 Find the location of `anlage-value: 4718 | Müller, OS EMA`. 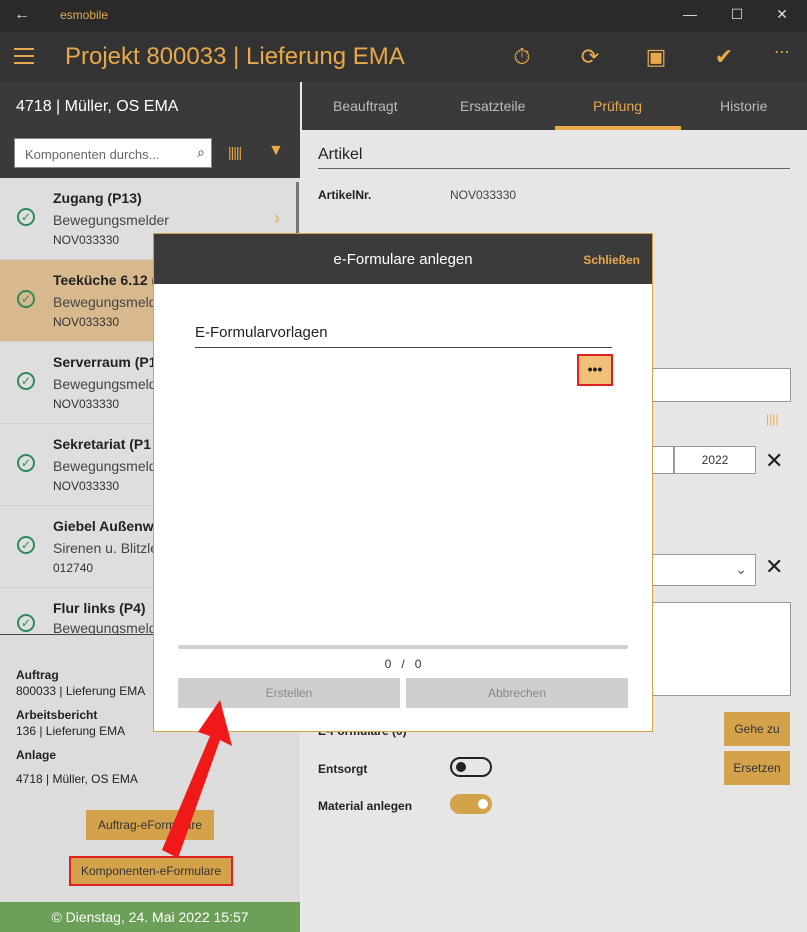

anlage-value: 4718 | Müller, OS EMA is located at coordinates (77, 779).